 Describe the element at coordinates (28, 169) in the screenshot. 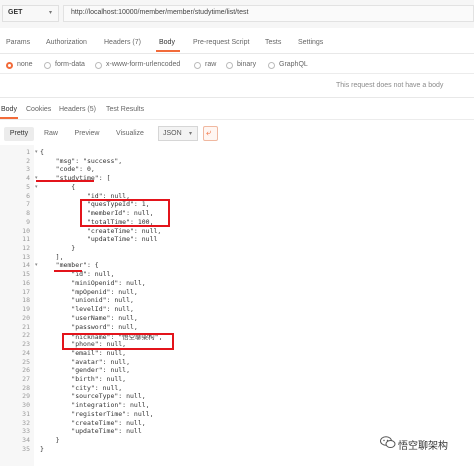

I see `line-number: 3` at that location.